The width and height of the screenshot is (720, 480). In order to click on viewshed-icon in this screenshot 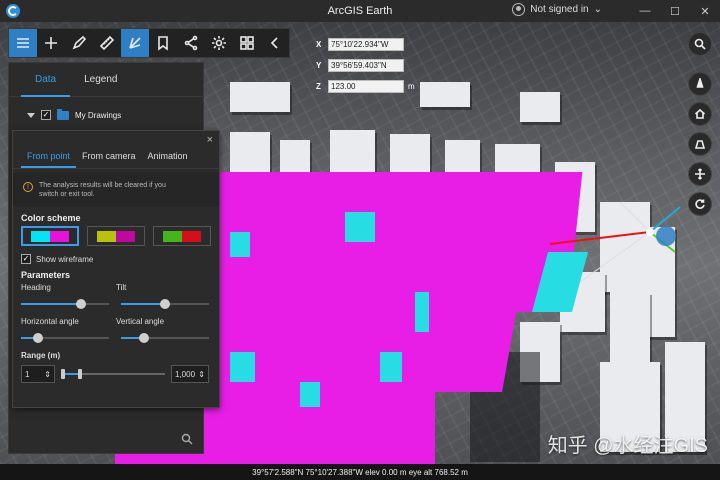, I will do `click(135, 43)`.